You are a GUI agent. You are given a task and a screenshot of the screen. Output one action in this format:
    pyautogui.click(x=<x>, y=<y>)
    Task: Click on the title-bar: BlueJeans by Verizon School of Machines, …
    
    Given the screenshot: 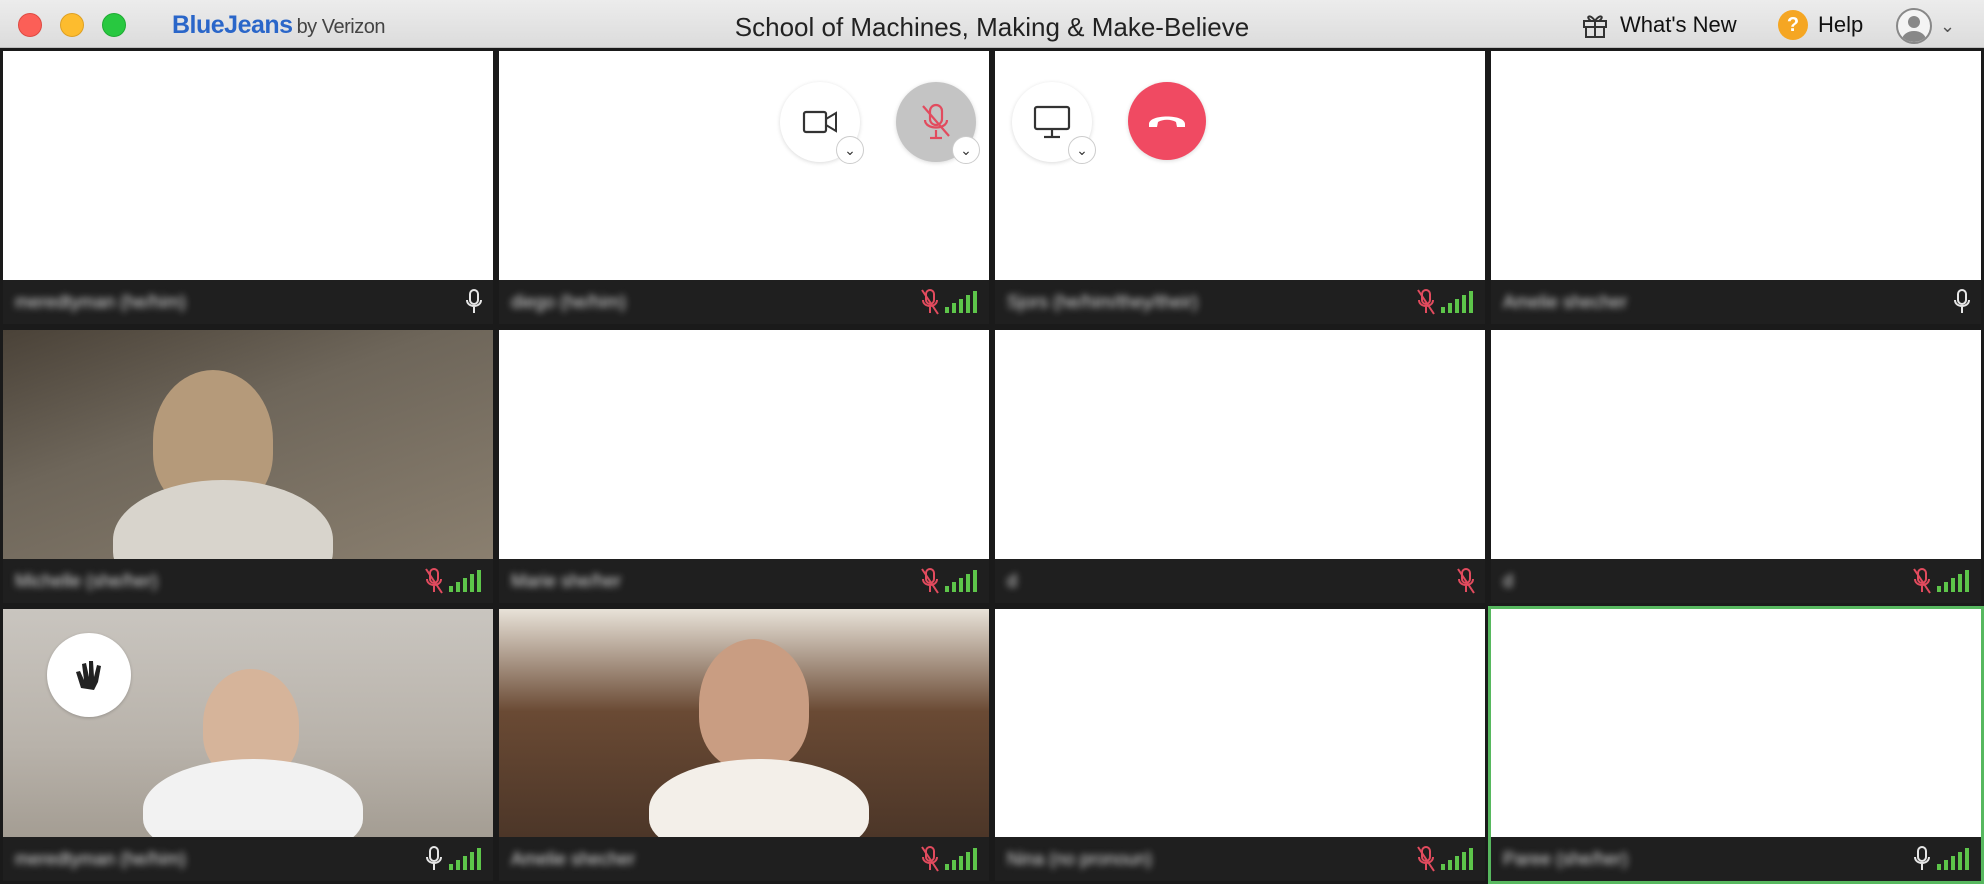 What is the action you would take?
    pyautogui.click(x=992, y=24)
    